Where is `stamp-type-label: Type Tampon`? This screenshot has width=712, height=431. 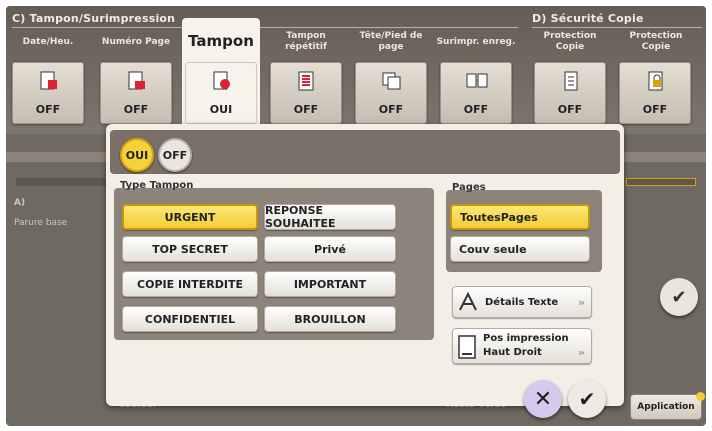 stamp-type-label: Type Tampon is located at coordinates (157, 185).